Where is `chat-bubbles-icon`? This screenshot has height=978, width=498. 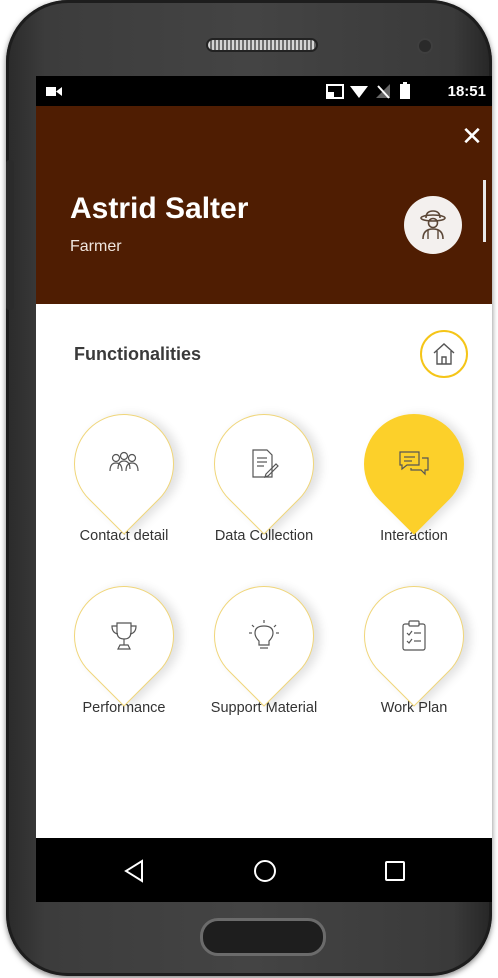 chat-bubbles-icon is located at coordinates (414, 463).